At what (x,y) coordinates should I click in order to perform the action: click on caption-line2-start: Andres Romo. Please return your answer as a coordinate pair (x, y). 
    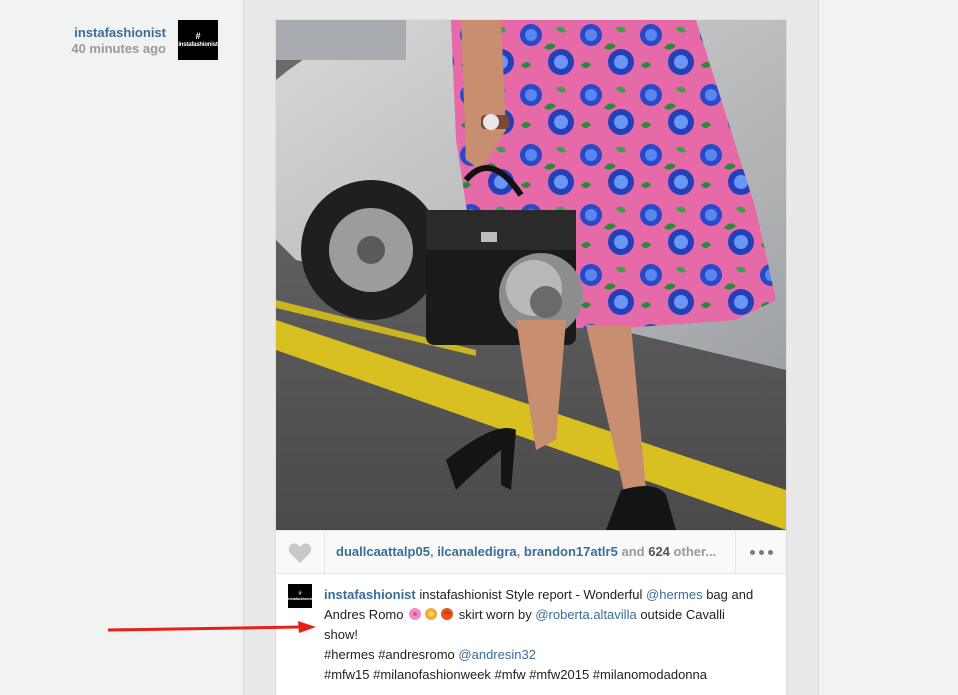
    Looking at the image, I should click on (364, 614).